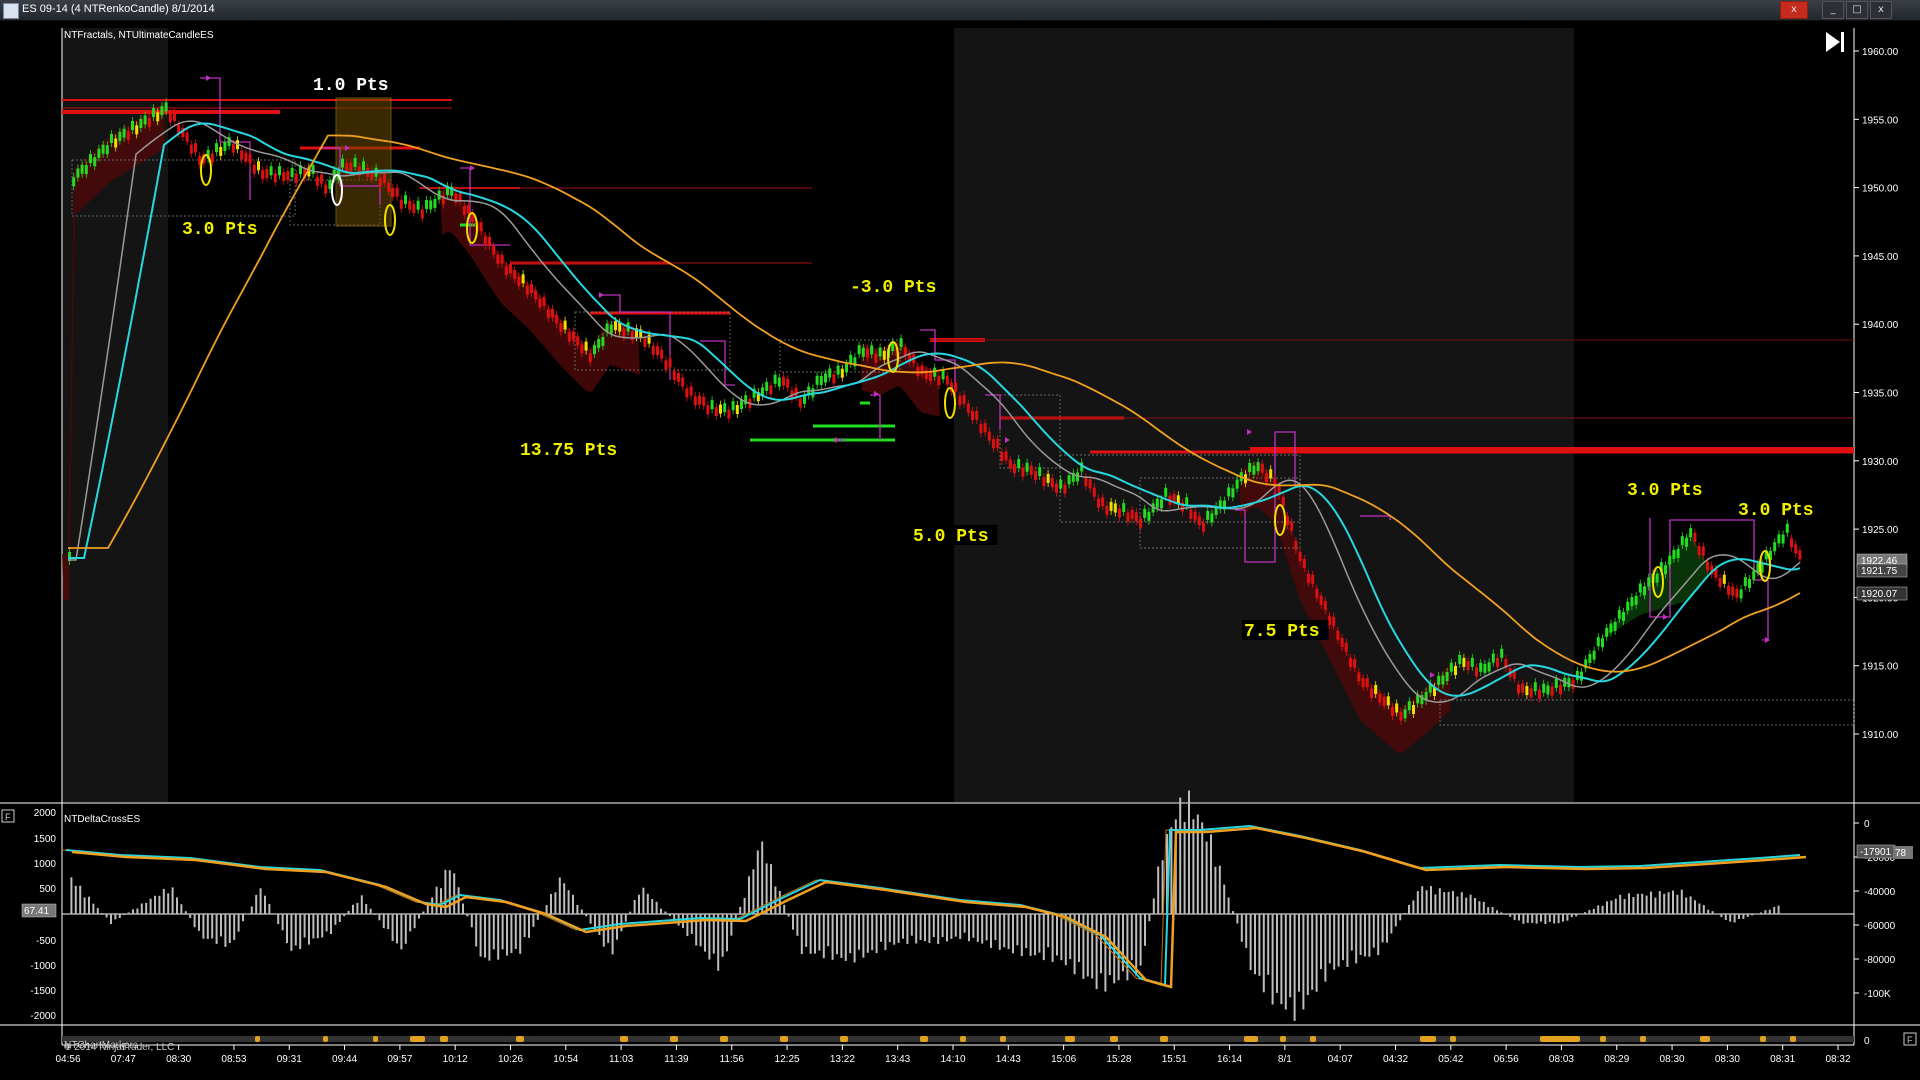  What do you see at coordinates (1881, 10) in the screenshot?
I see `close-window-button: x` at bounding box center [1881, 10].